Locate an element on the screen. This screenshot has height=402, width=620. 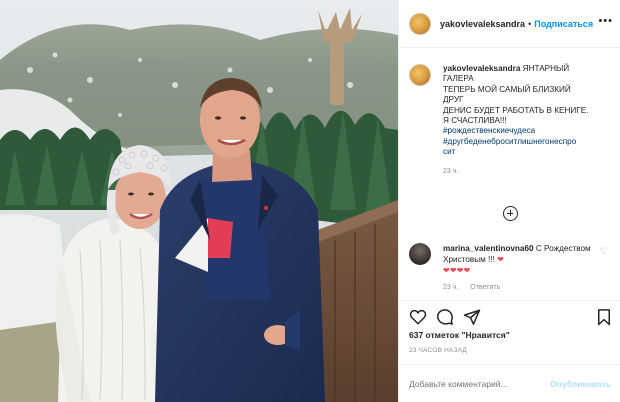
likes-count: 637 отметок "Нравится" is located at coordinates (459, 335).